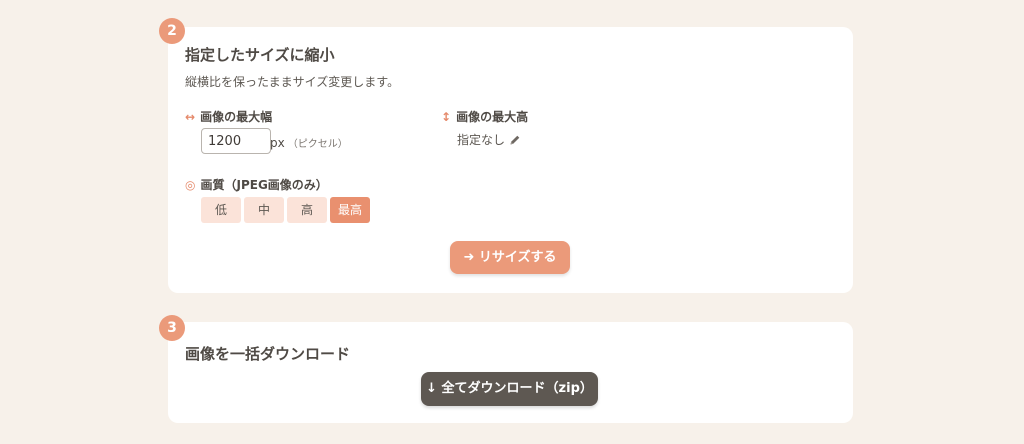 This screenshot has width=1024, height=444. Describe the element at coordinates (292, 82) in the screenshot. I see `resize-section-description: 縦横比を保ったままサイズ変更します。` at that location.